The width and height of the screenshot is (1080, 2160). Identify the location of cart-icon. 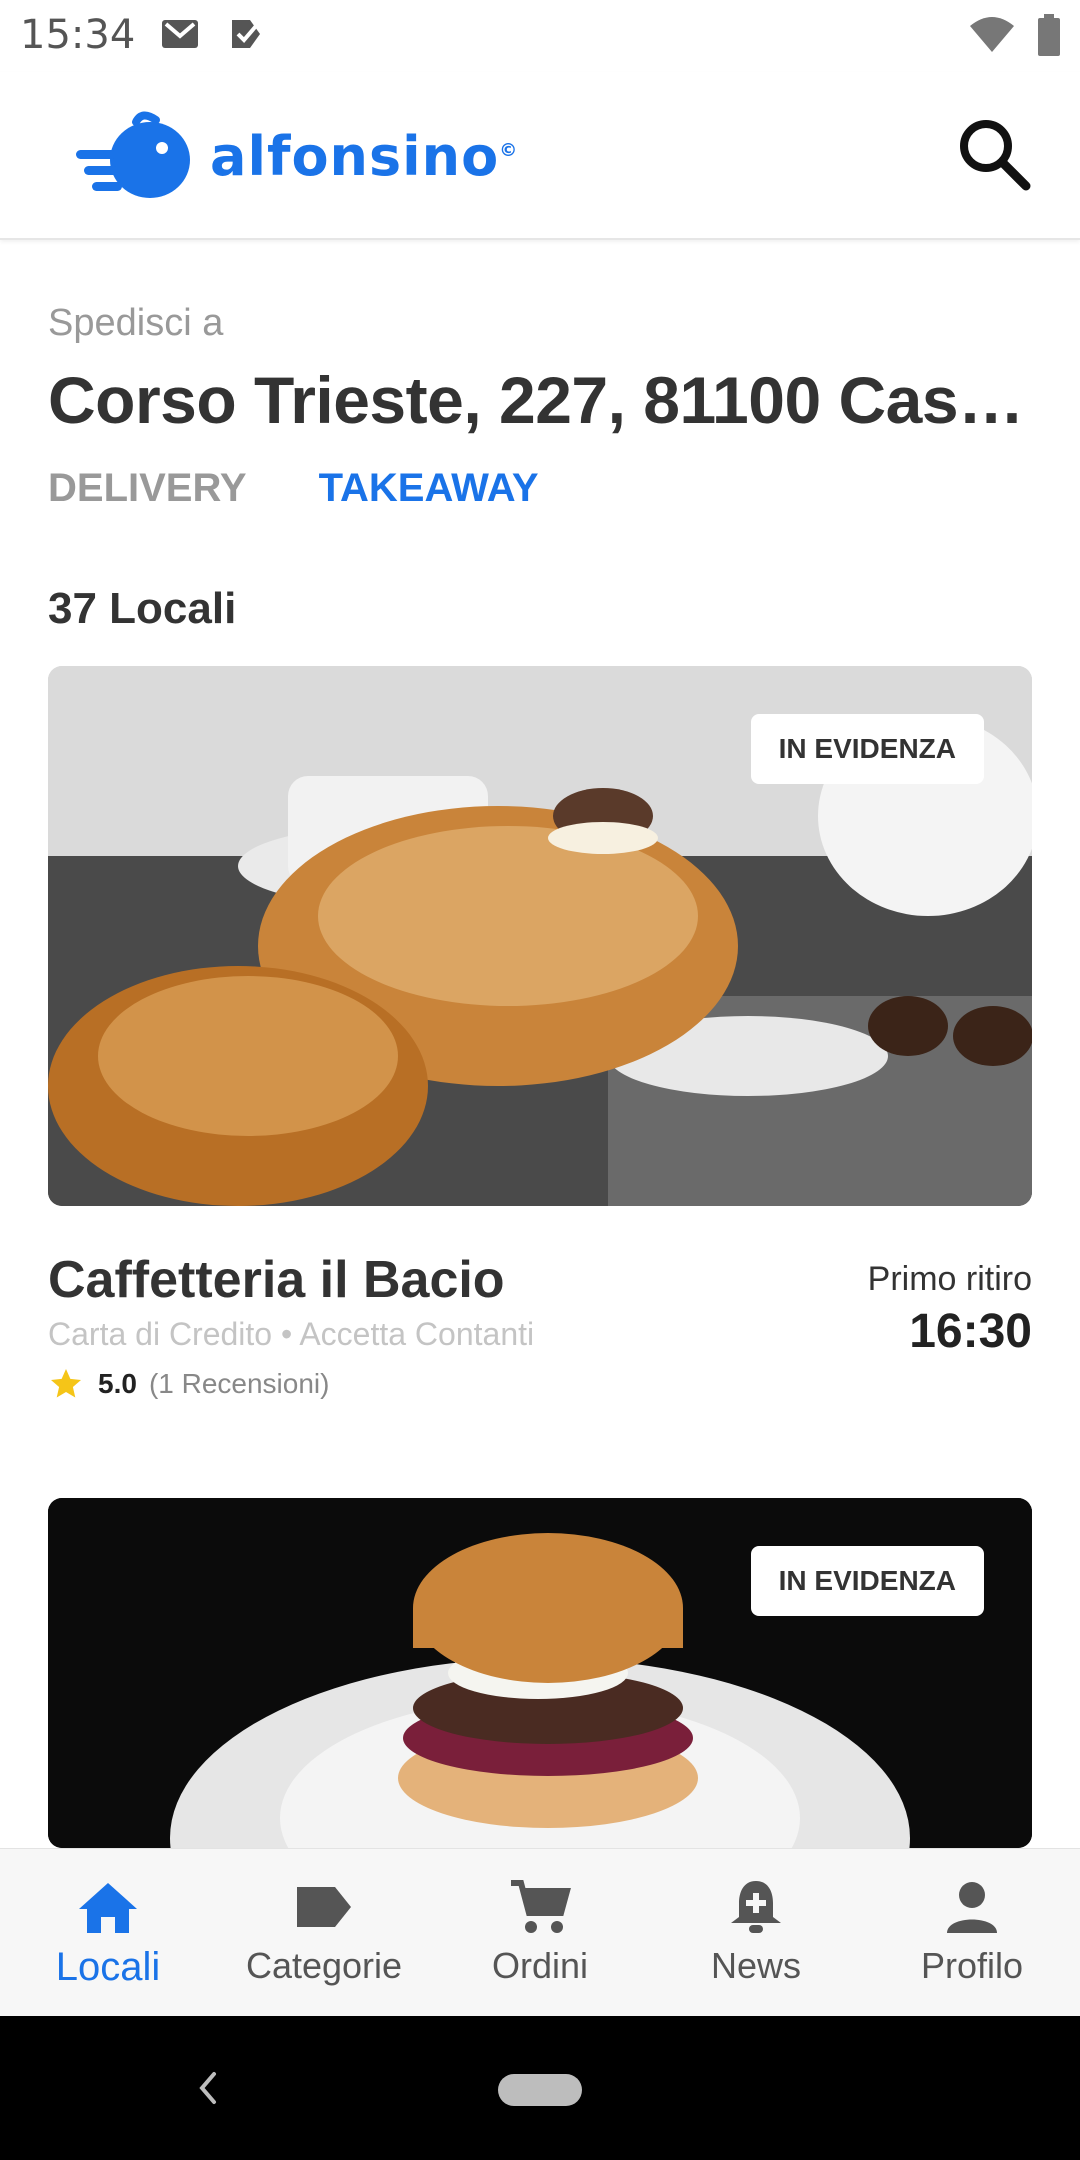
(541, 1906).